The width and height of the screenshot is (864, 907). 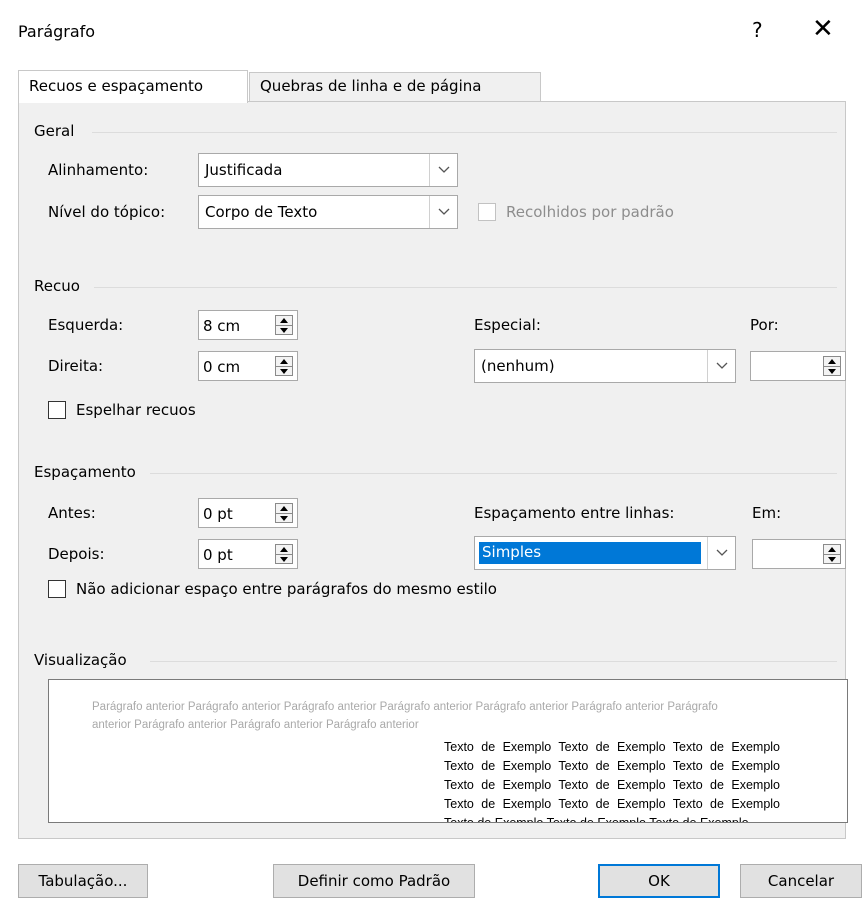 What do you see at coordinates (764, 325) in the screenshot?
I see `indent-by-label: Por:` at bounding box center [764, 325].